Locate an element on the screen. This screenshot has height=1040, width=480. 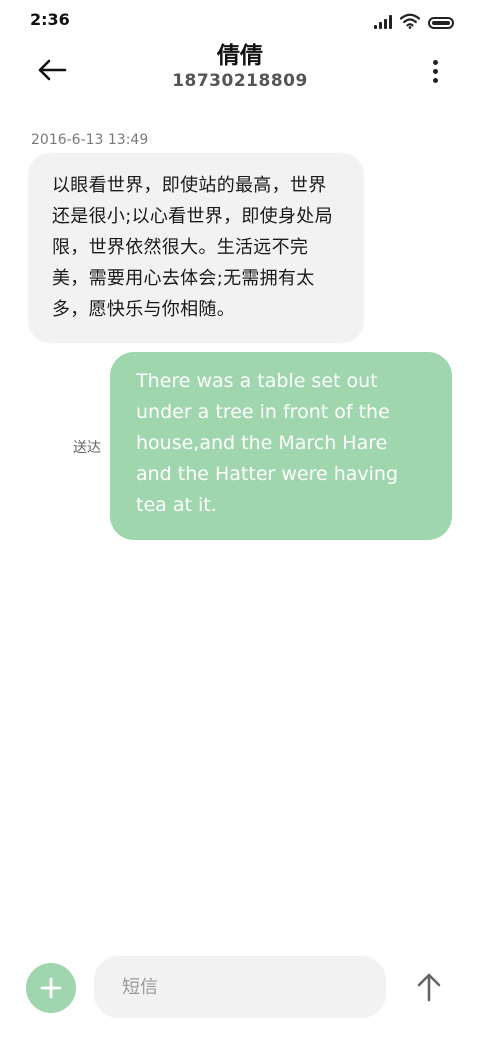
add-attachment-button is located at coordinates (51, 988).